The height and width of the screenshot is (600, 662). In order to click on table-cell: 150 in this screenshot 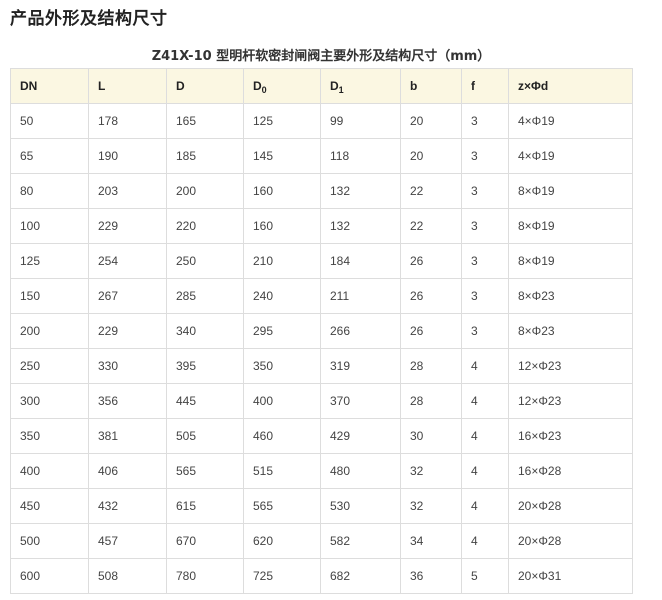, I will do `click(49, 296)`.